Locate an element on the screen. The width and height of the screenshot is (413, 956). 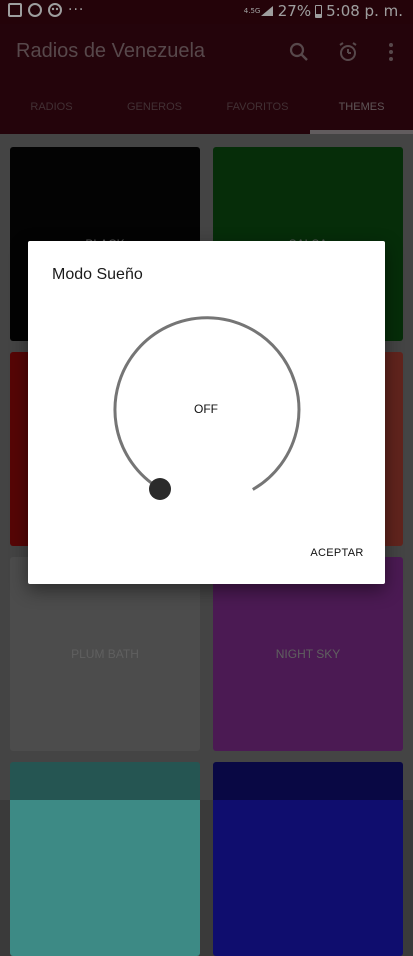
accept-button: ACEPTAR is located at coordinates (337, 553).